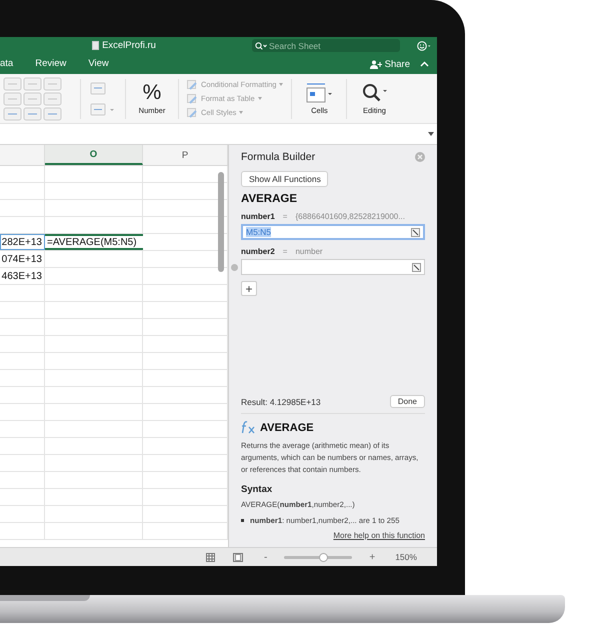 This screenshot has width=592, height=643. I want to click on add-person-icon, so click(376, 64).